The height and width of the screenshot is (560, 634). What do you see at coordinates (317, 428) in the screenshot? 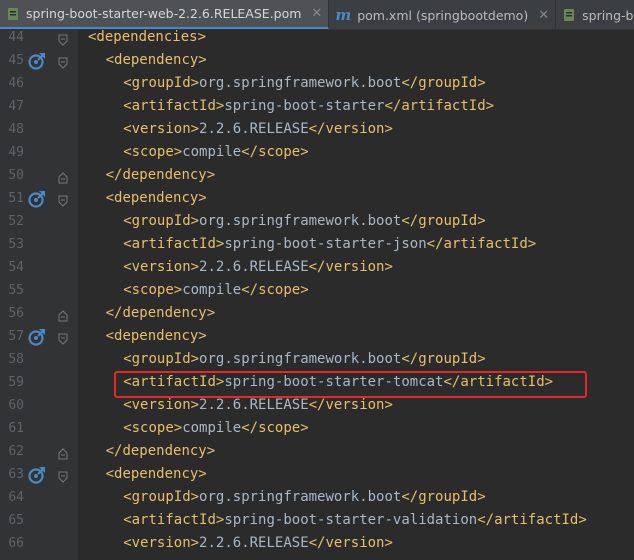
I see `code-line: 61 <scope>compile</scope>` at bounding box center [317, 428].